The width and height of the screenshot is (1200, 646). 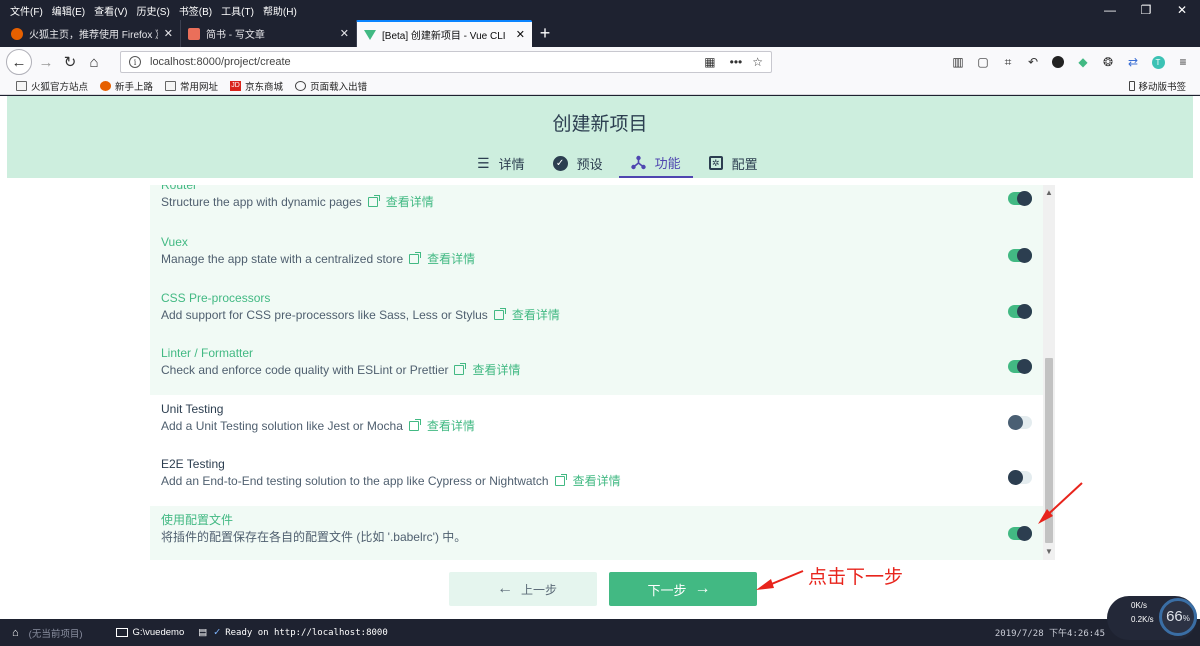 What do you see at coordinates (1146, 10) in the screenshot?
I see `maximize-button: ❐` at bounding box center [1146, 10].